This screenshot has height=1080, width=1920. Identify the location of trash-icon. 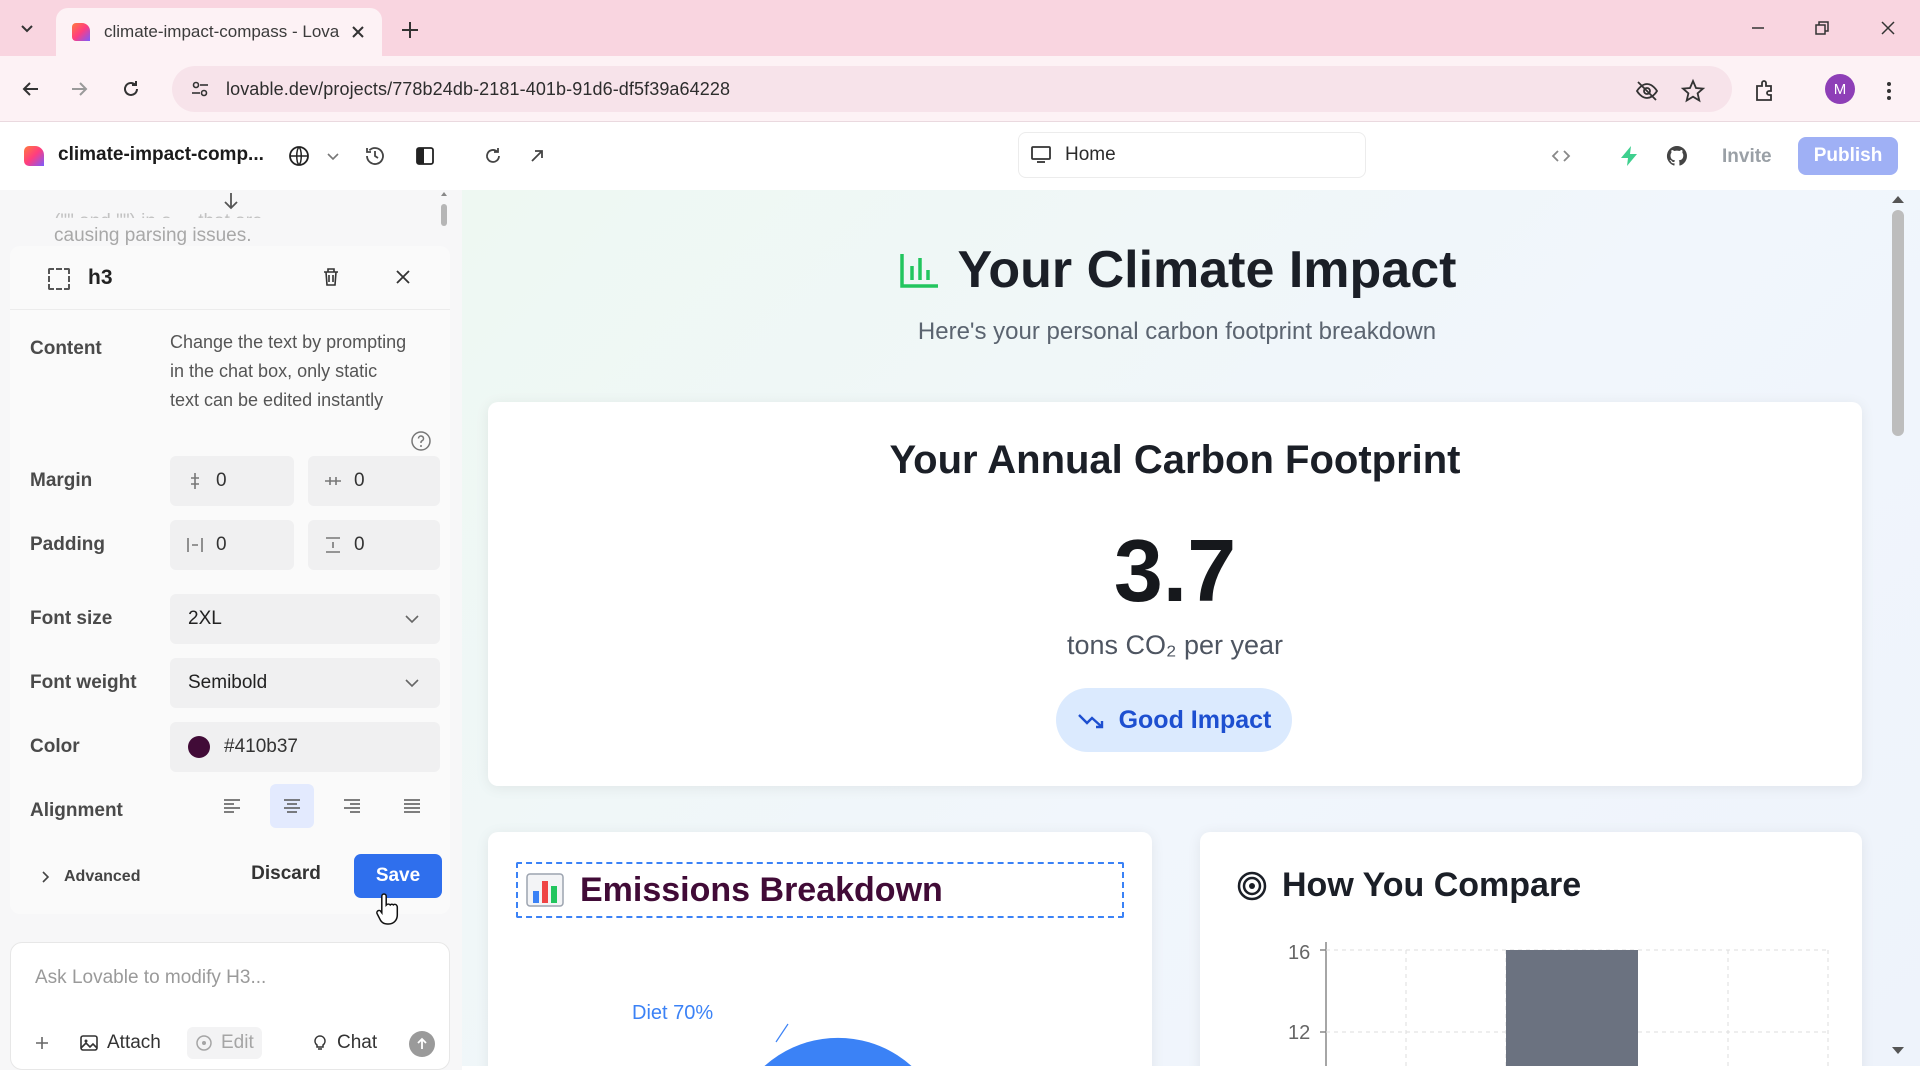
(331, 277).